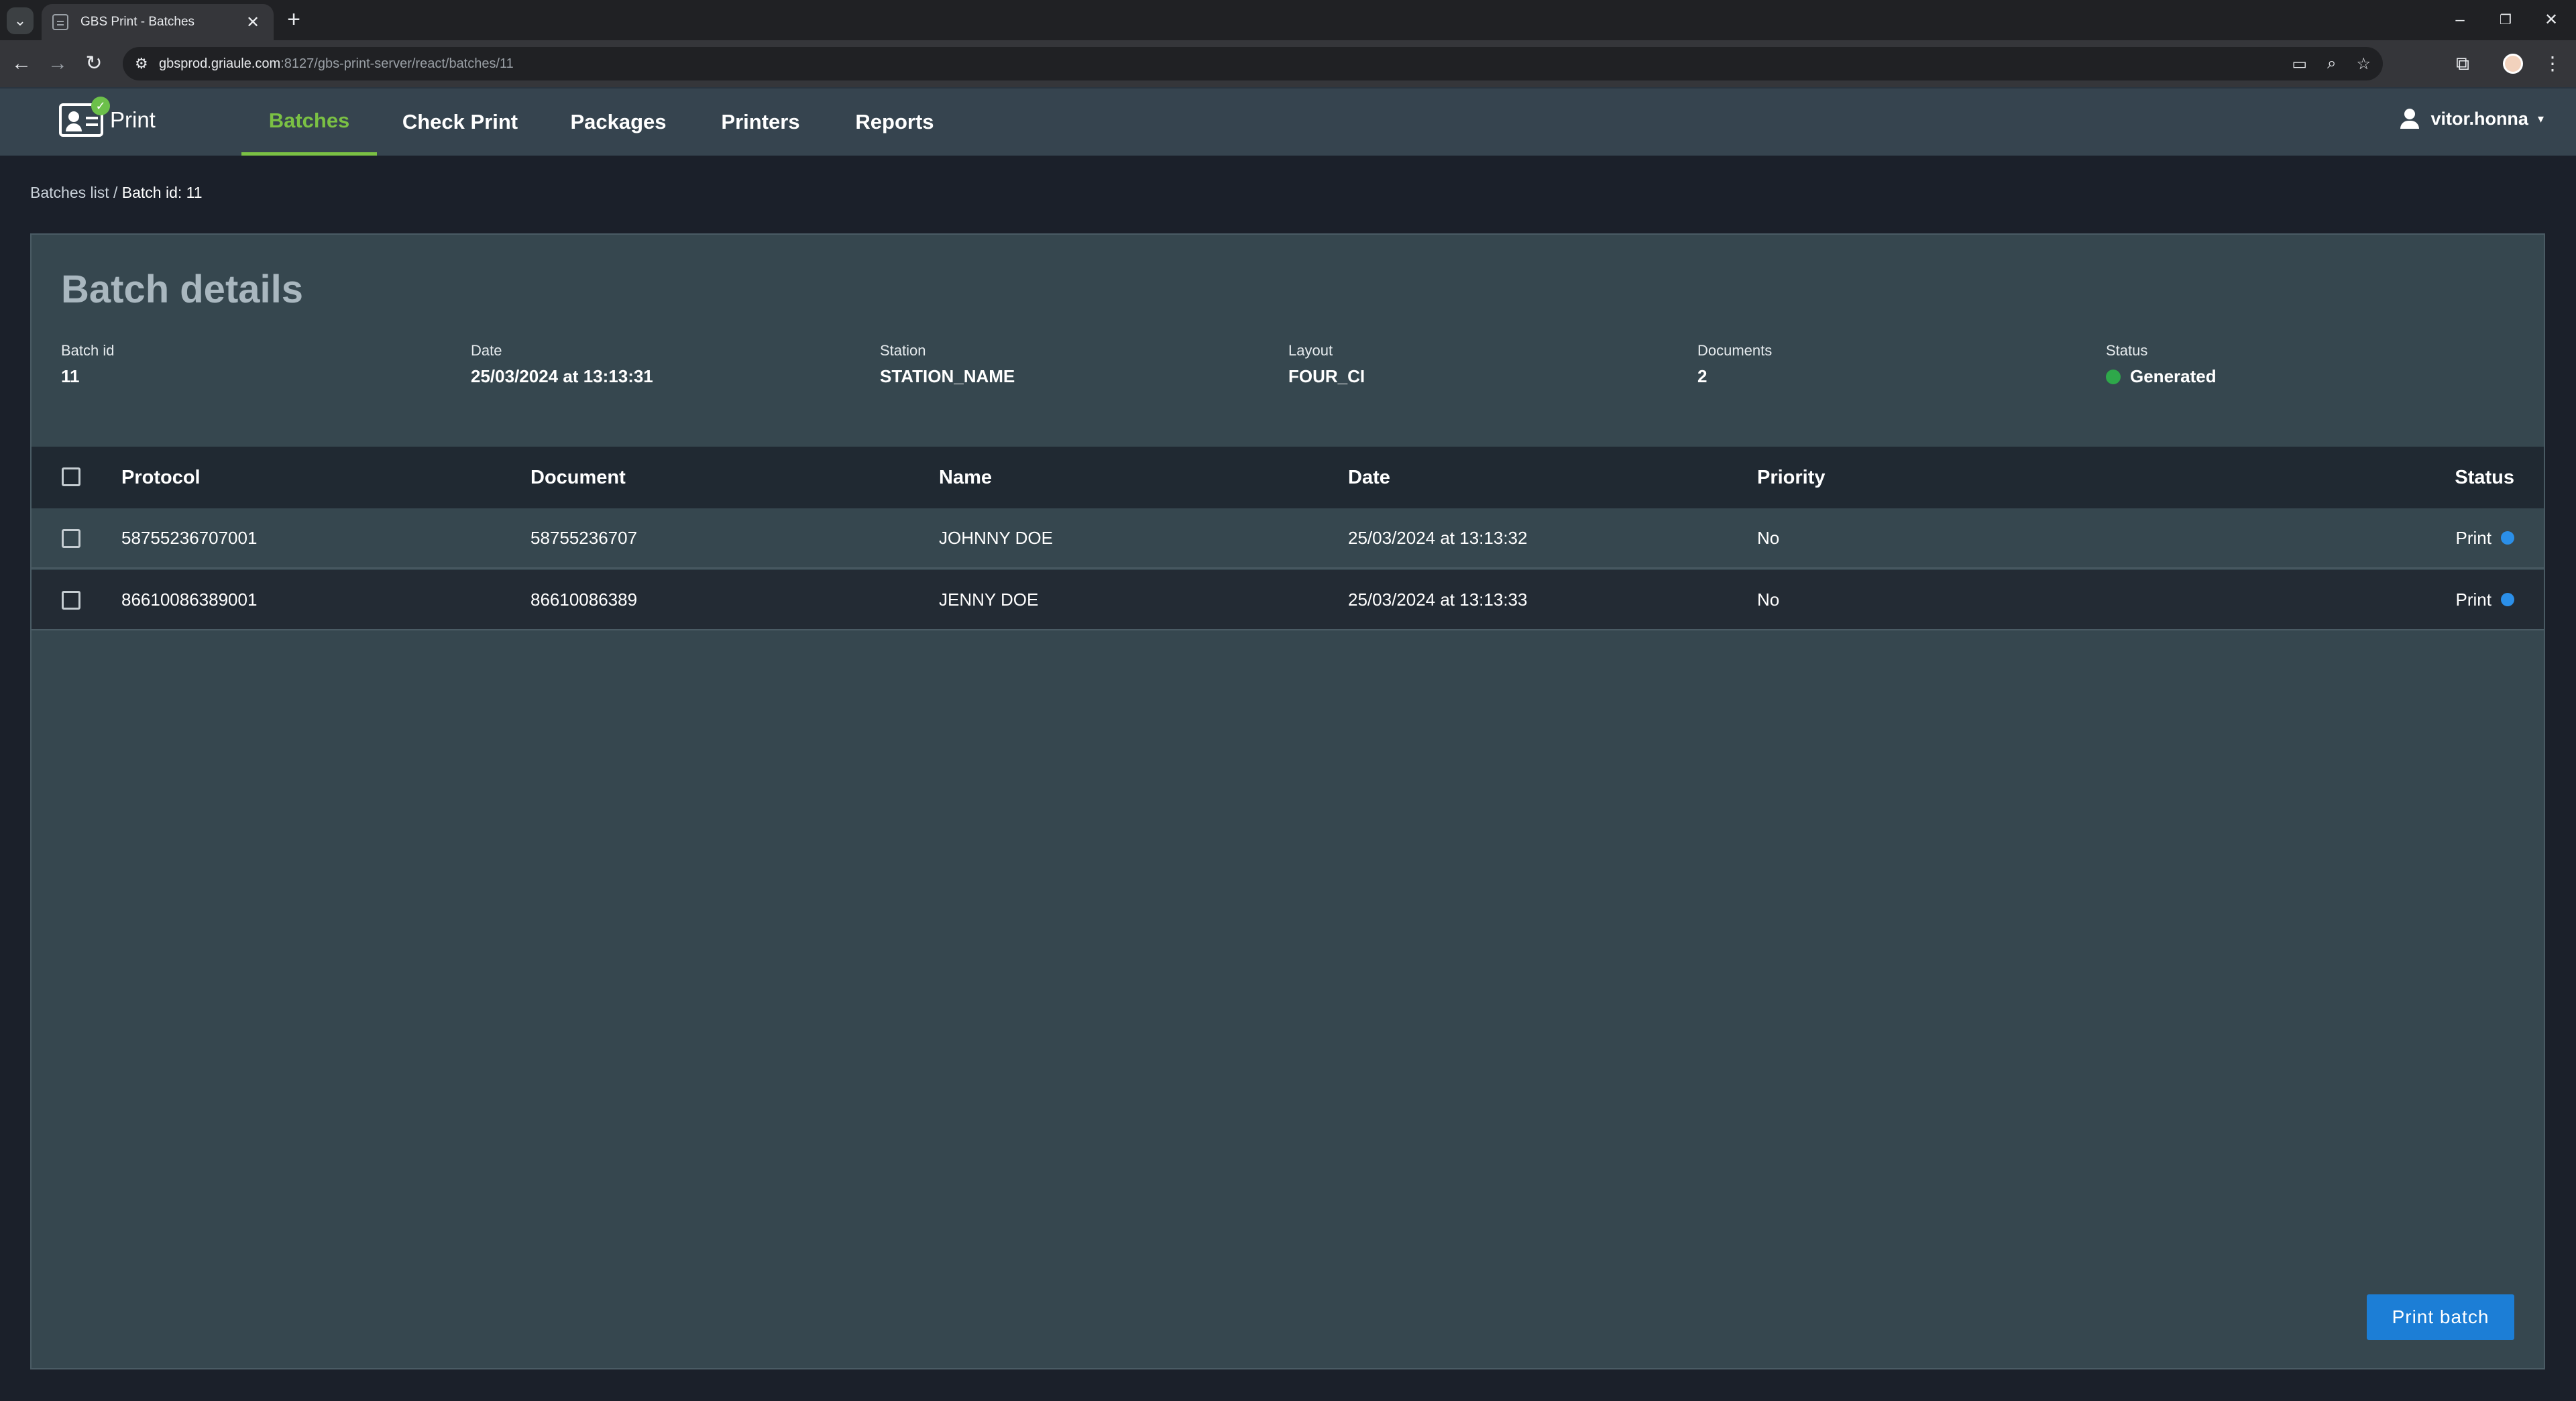 The height and width of the screenshot is (1401, 2576). Describe the element at coordinates (182, 289) in the screenshot. I see `page-title: Batch details` at that location.